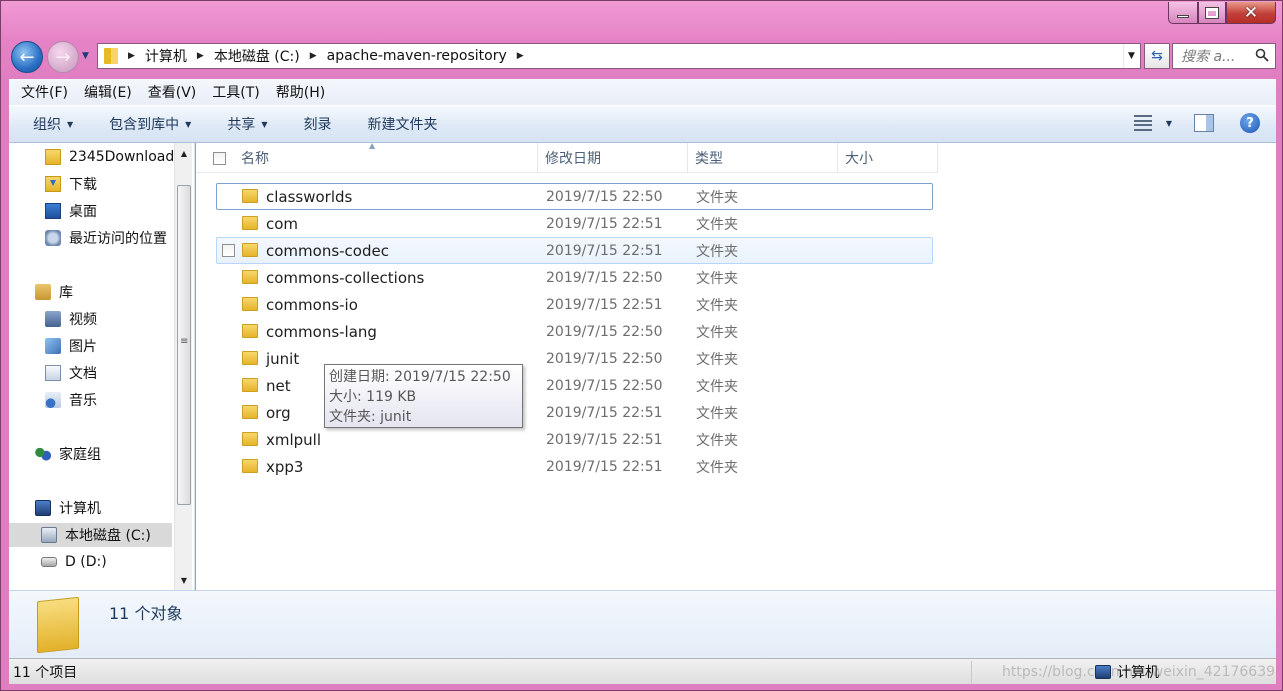 The height and width of the screenshot is (691, 1283). Describe the element at coordinates (293, 440) in the screenshot. I see `file-name: xmlpull` at that location.